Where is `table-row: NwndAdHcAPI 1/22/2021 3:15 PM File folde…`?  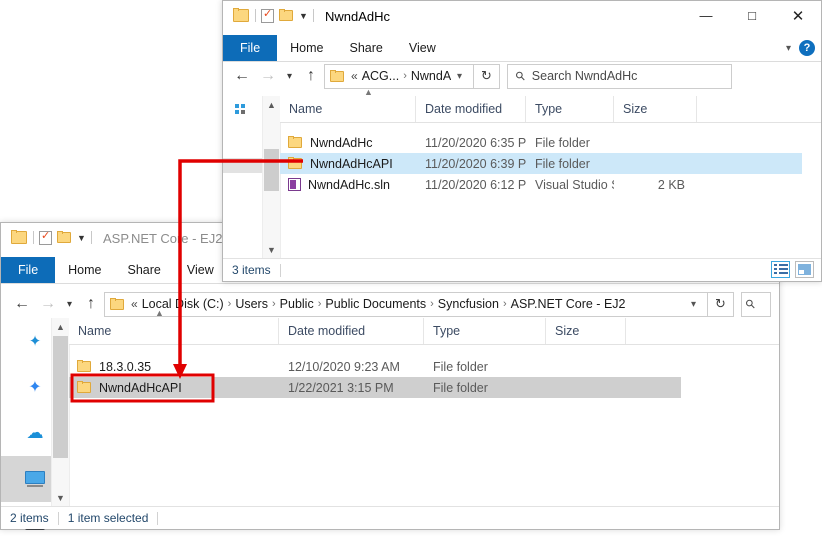 table-row: NwndAdHcAPI 1/22/2021 3:15 PM File folde… is located at coordinates (375, 387).